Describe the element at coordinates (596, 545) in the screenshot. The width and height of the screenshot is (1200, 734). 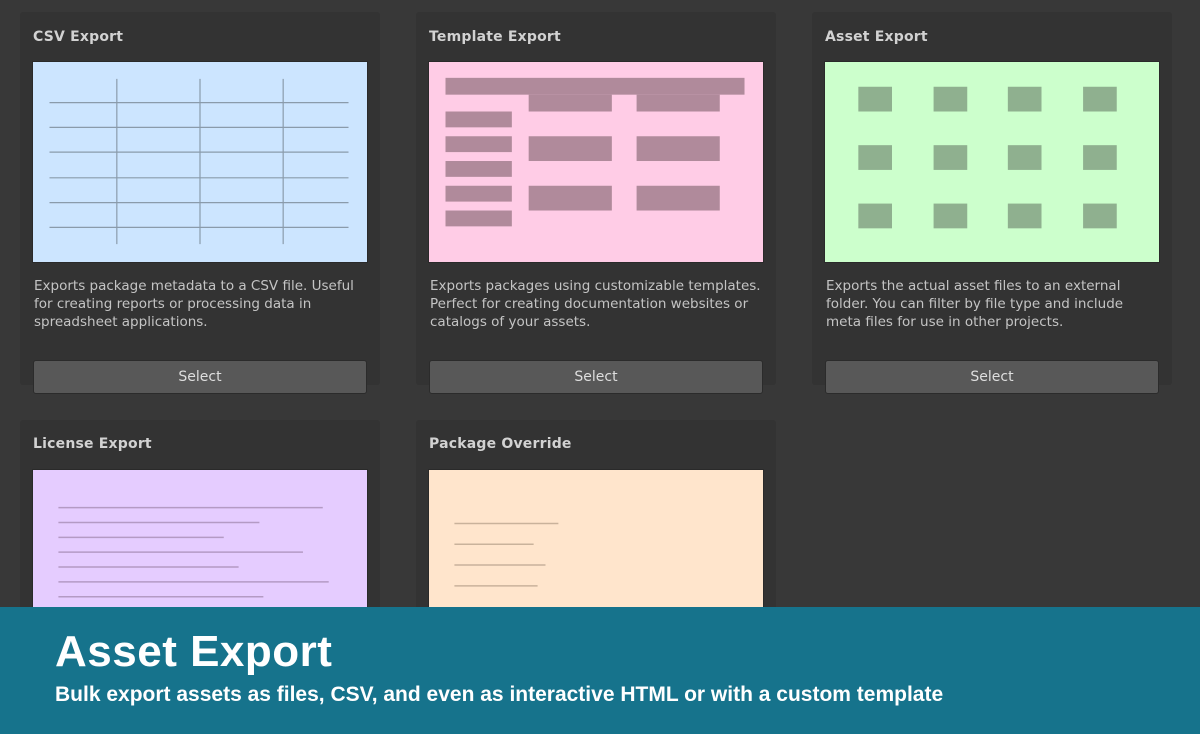
I see `card-package-override: Package Override` at that location.